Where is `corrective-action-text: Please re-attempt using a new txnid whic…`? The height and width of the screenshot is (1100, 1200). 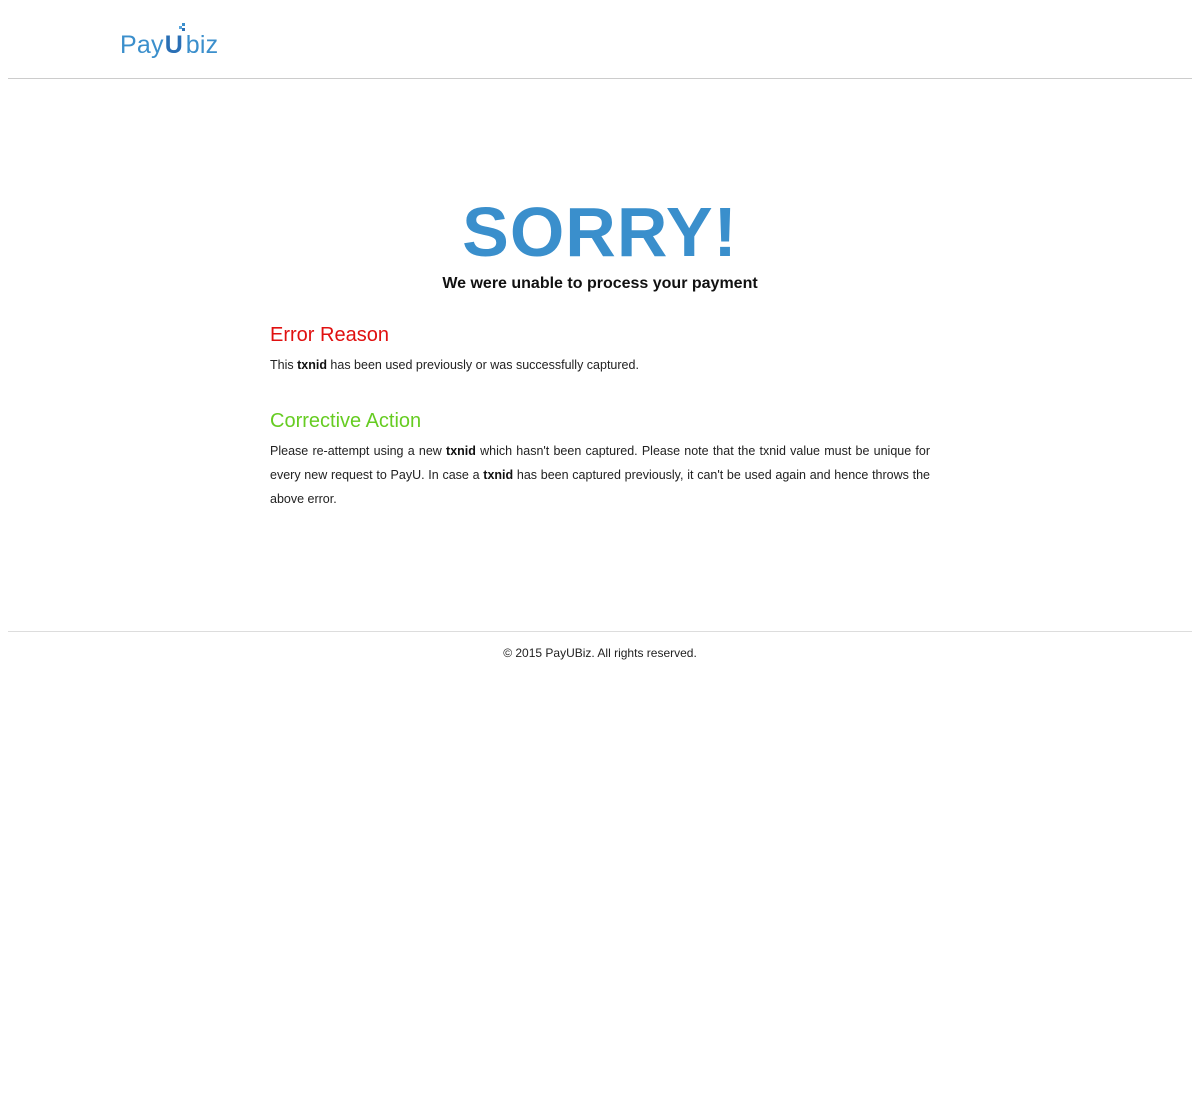
corrective-action-text: Please re-attempt using a new txnid whic… is located at coordinates (600, 475).